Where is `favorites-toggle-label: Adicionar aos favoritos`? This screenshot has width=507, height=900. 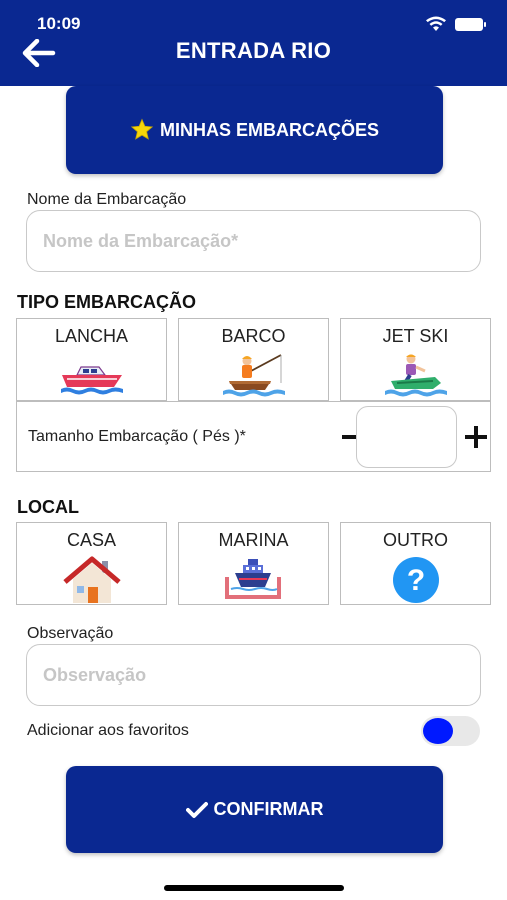
favorites-toggle-label: Adicionar aos favoritos is located at coordinates (108, 730).